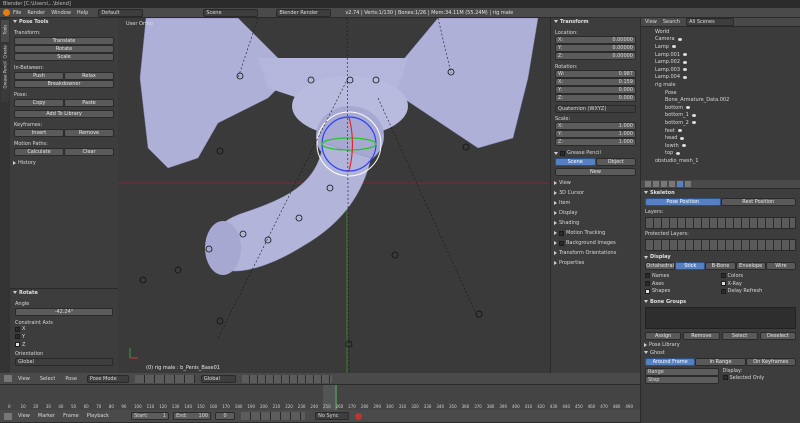 The image size is (800, 423). Describe the element at coordinates (89, 132) in the screenshot. I see `remove-keyframe-button: Remove` at that location.